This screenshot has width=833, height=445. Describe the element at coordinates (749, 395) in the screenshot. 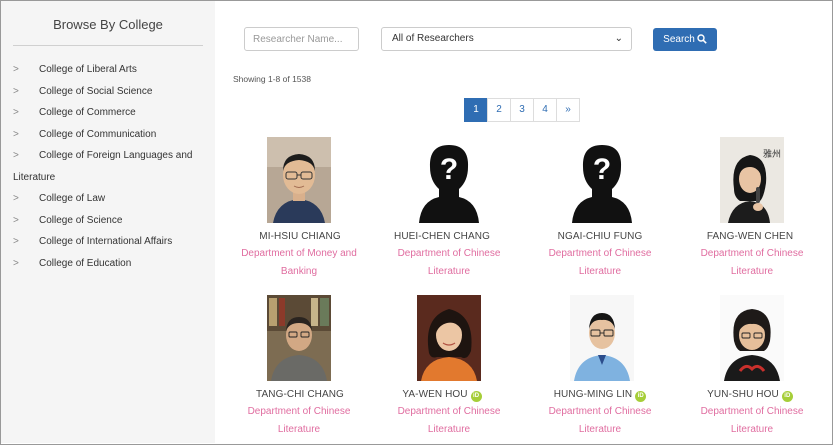

I see `researcher-name: YUN-SHU HOU iD` at that location.